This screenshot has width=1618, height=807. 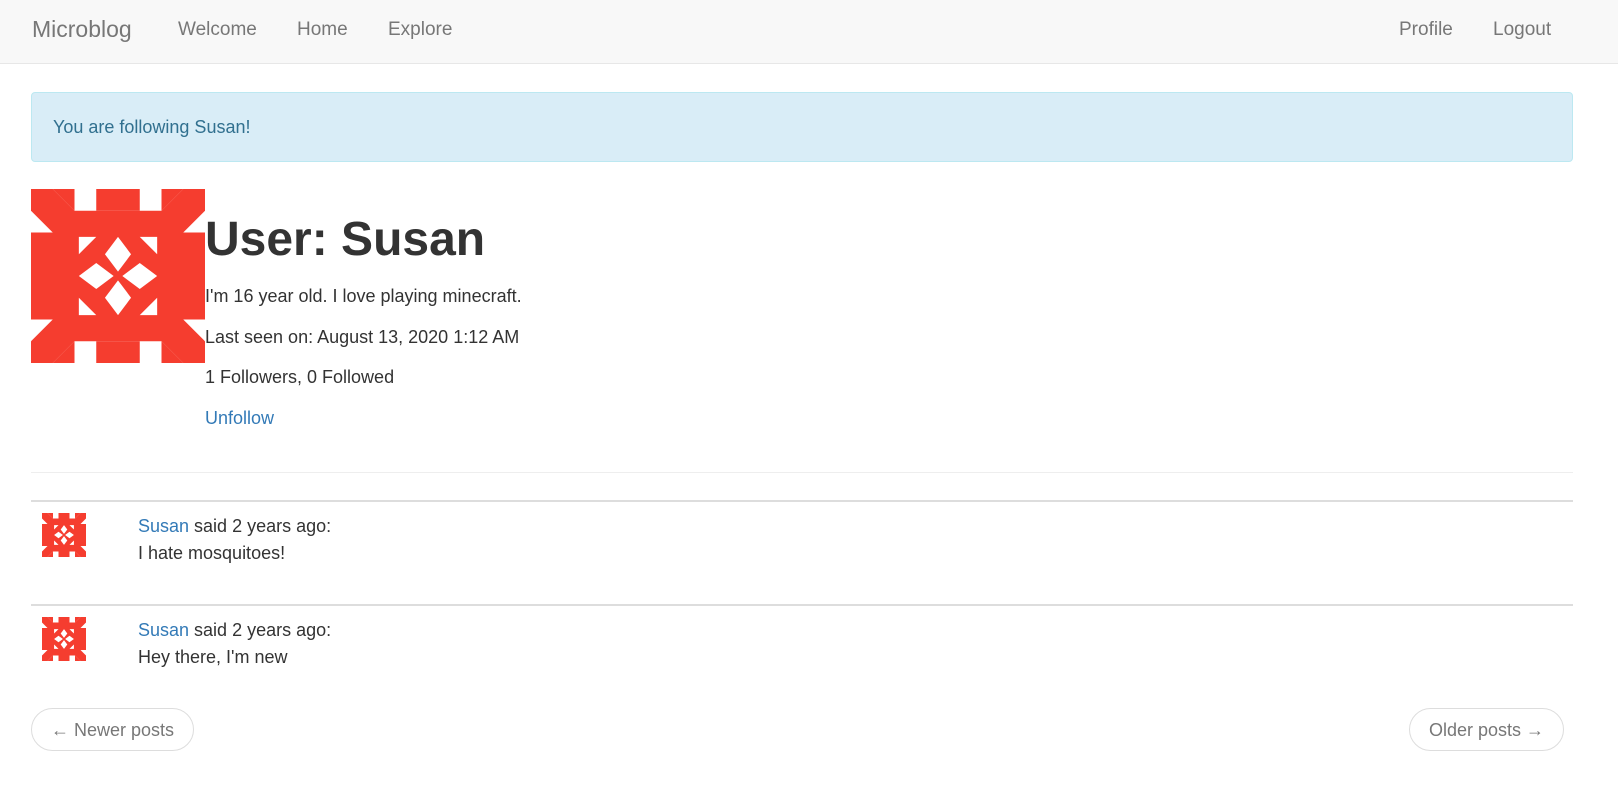 I want to click on profile-follow-counts: 1 Followers, 0 Followed, so click(x=300, y=377).